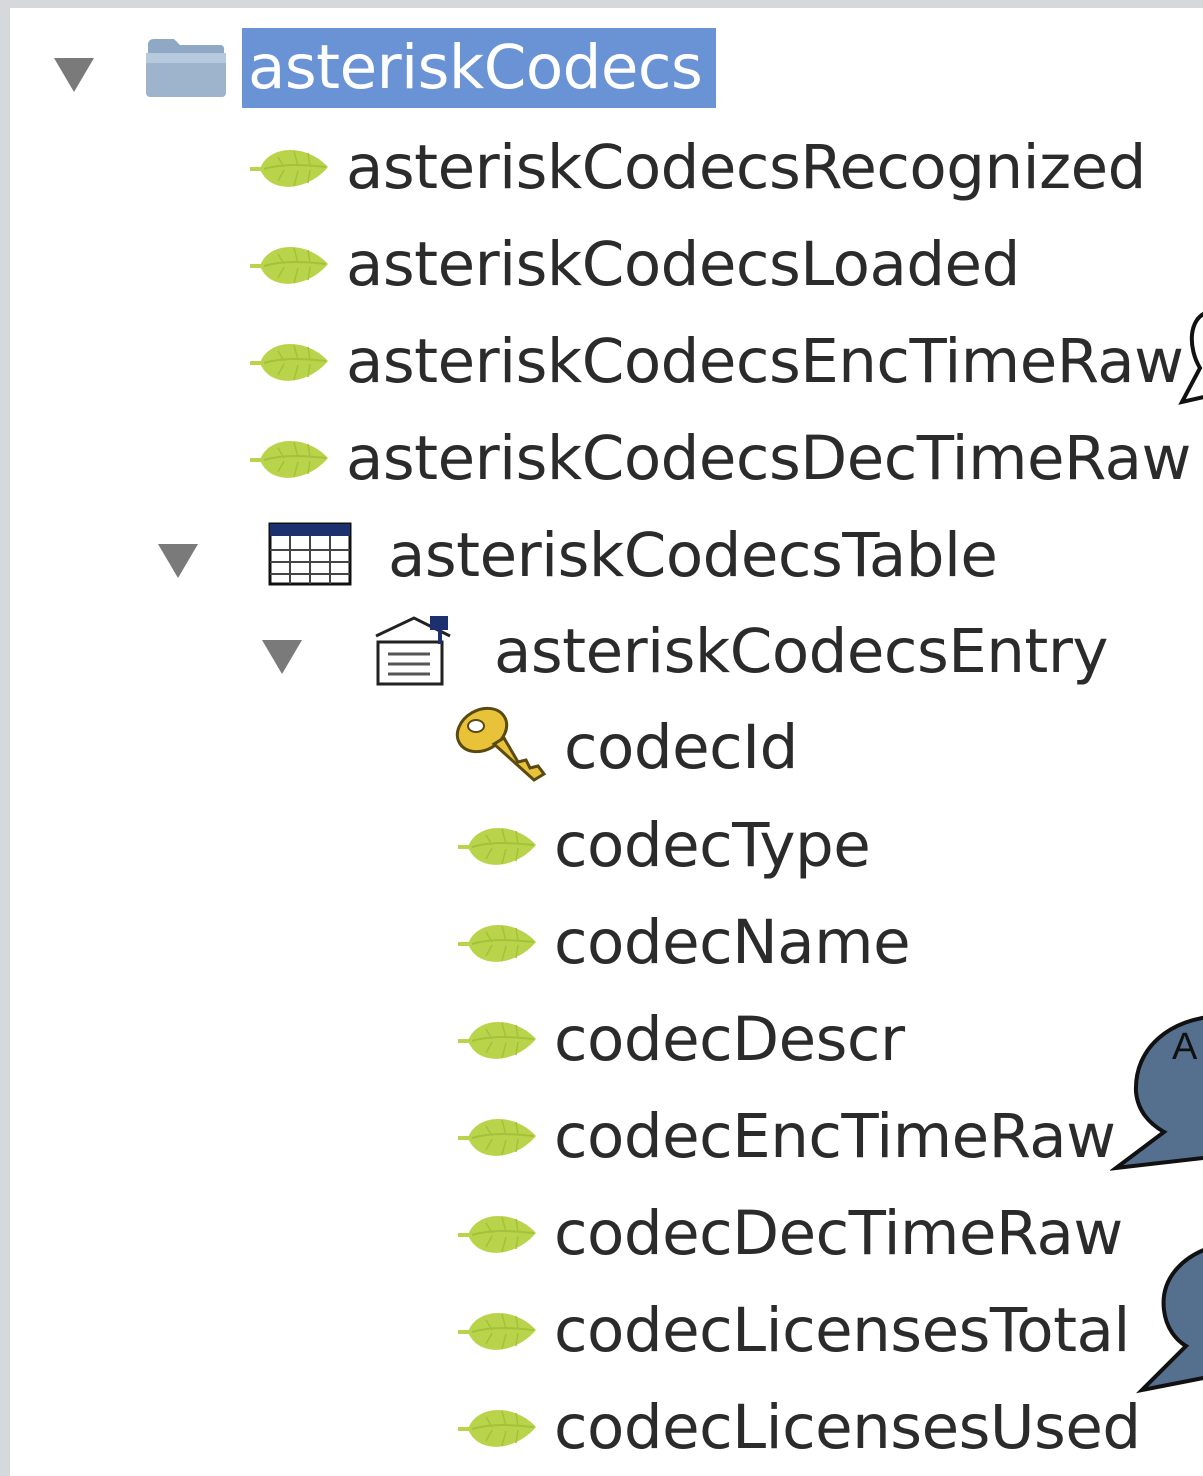  I want to click on tree-node-label: codecLicensesTotal, so click(842, 1330).